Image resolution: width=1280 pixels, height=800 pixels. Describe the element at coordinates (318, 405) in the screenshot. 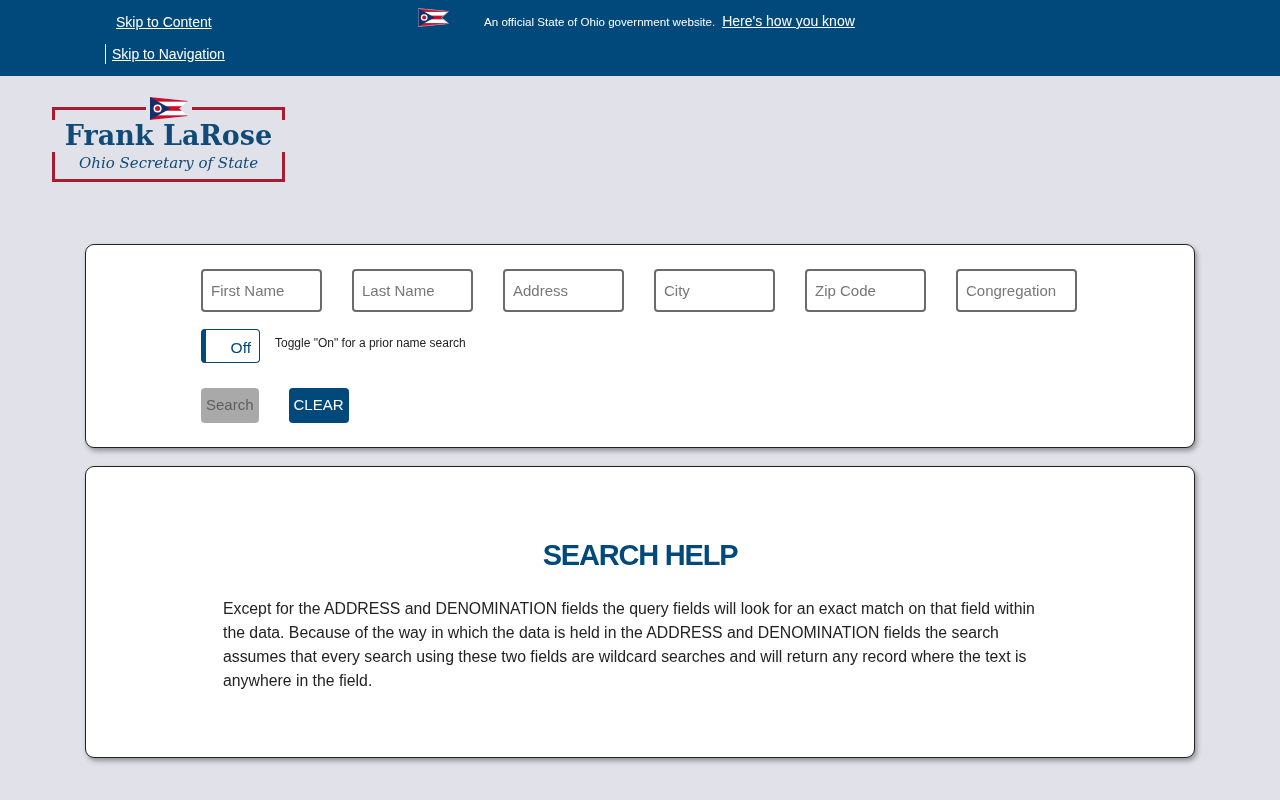

I see `clear-button: CLEAR` at that location.